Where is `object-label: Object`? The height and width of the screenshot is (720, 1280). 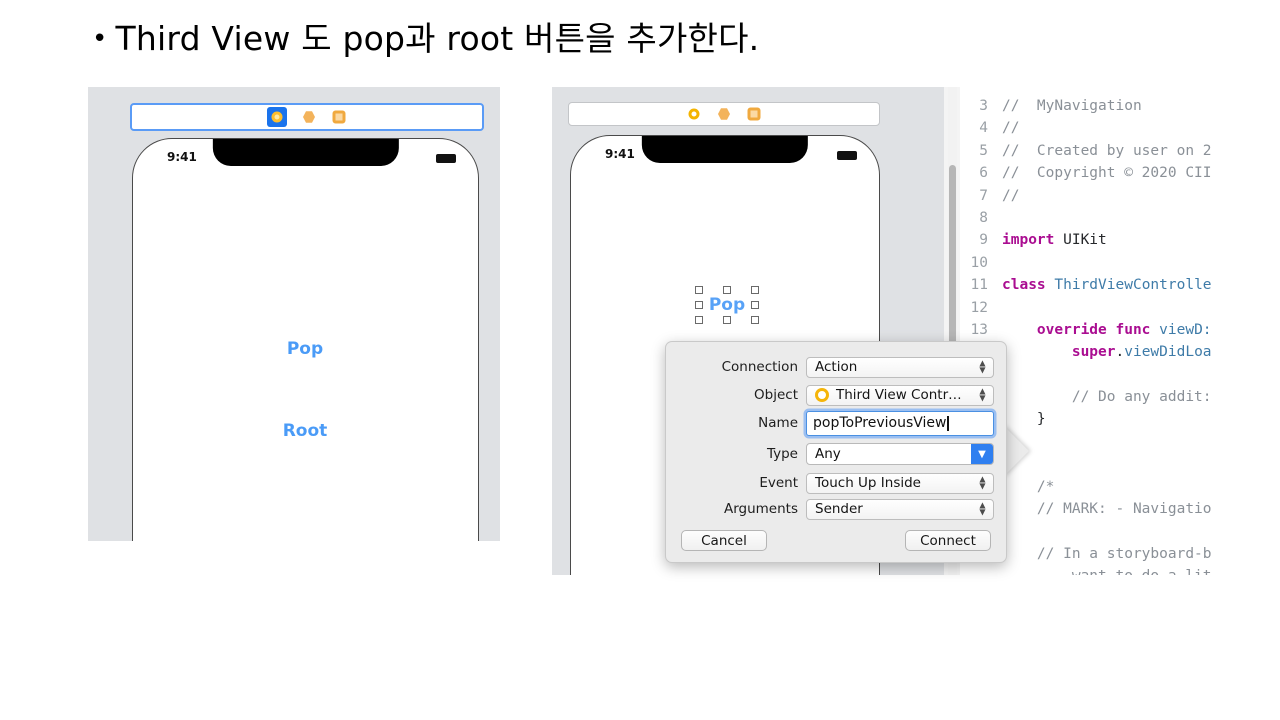
object-label: Object is located at coordinates (776, 395).